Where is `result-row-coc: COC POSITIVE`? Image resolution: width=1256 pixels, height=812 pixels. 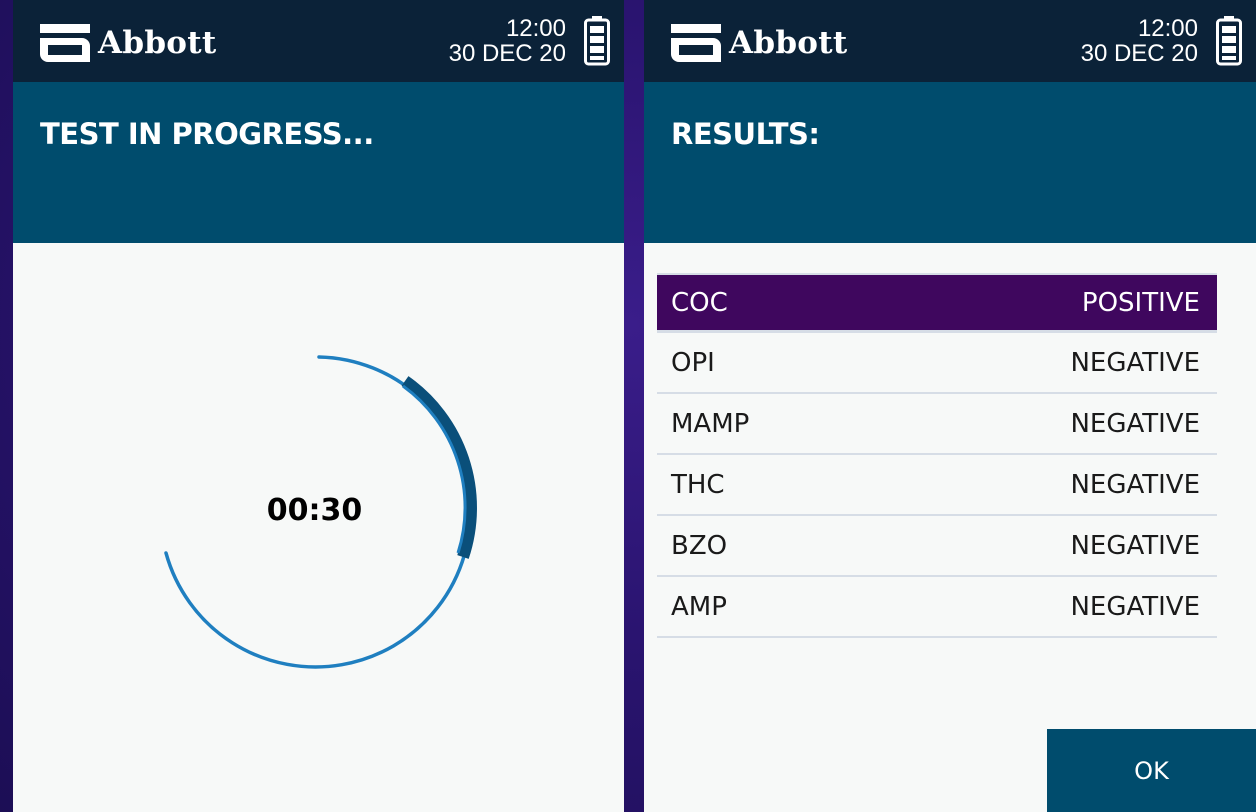
result-row-coc: COC POSITIVE is located at coordinates (937, 304).